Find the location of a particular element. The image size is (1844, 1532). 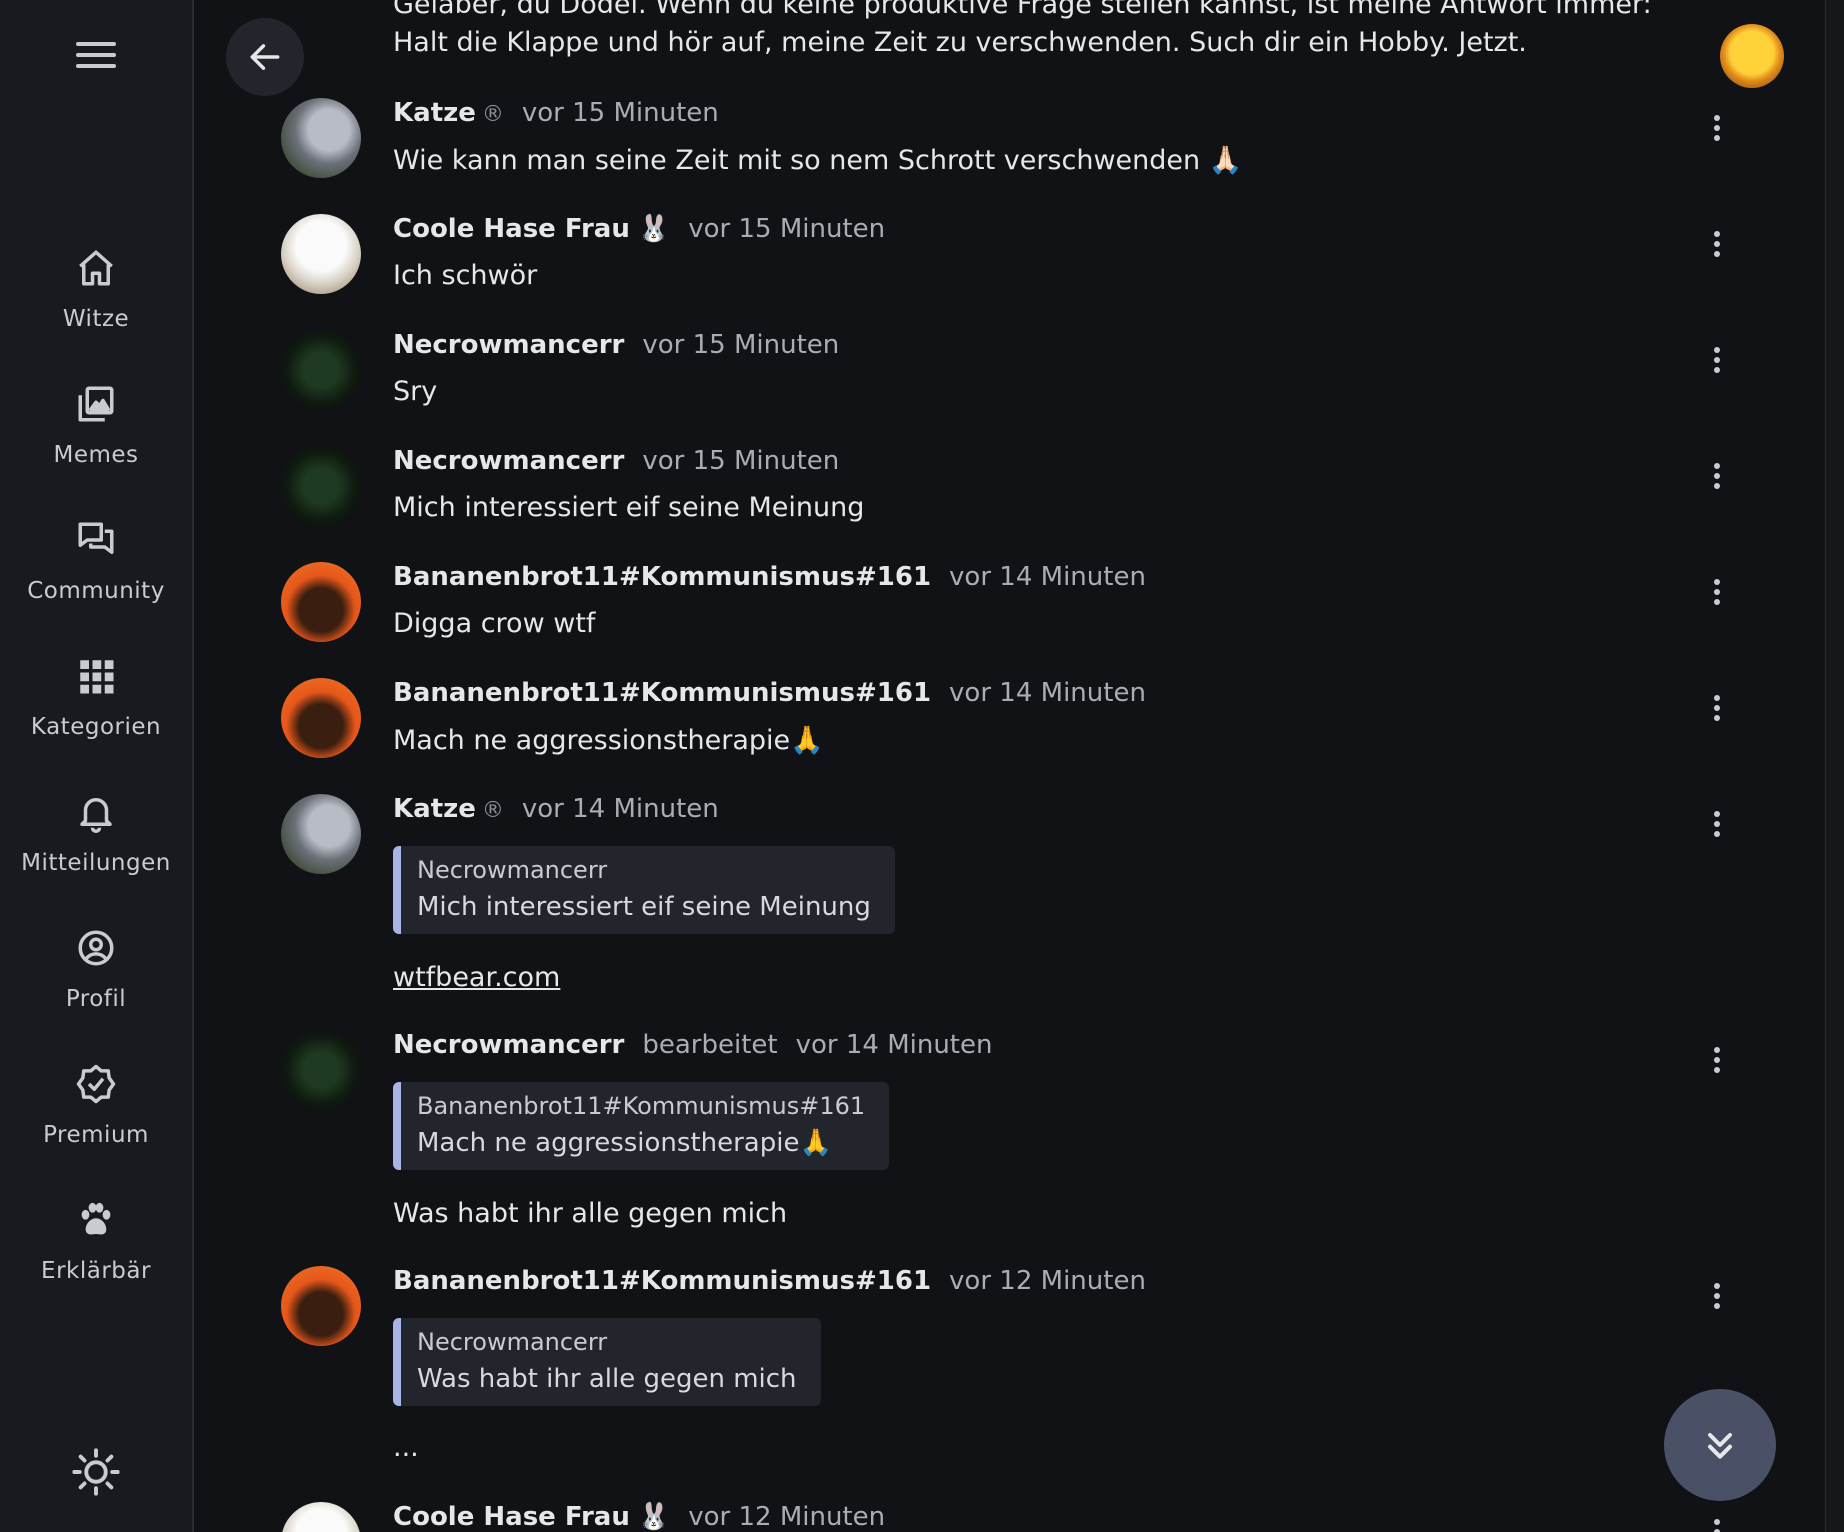

message-text: Digga crow wtf is located at coordinates (494, 623).